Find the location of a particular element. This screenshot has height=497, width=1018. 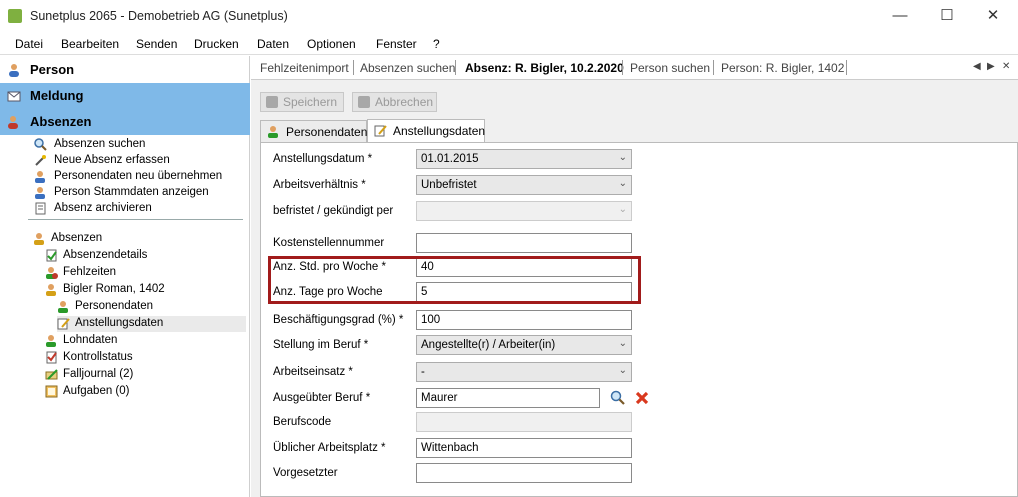

action-neue-absenz: Neue Absenz erfassen is located at coordinates (141, 161).